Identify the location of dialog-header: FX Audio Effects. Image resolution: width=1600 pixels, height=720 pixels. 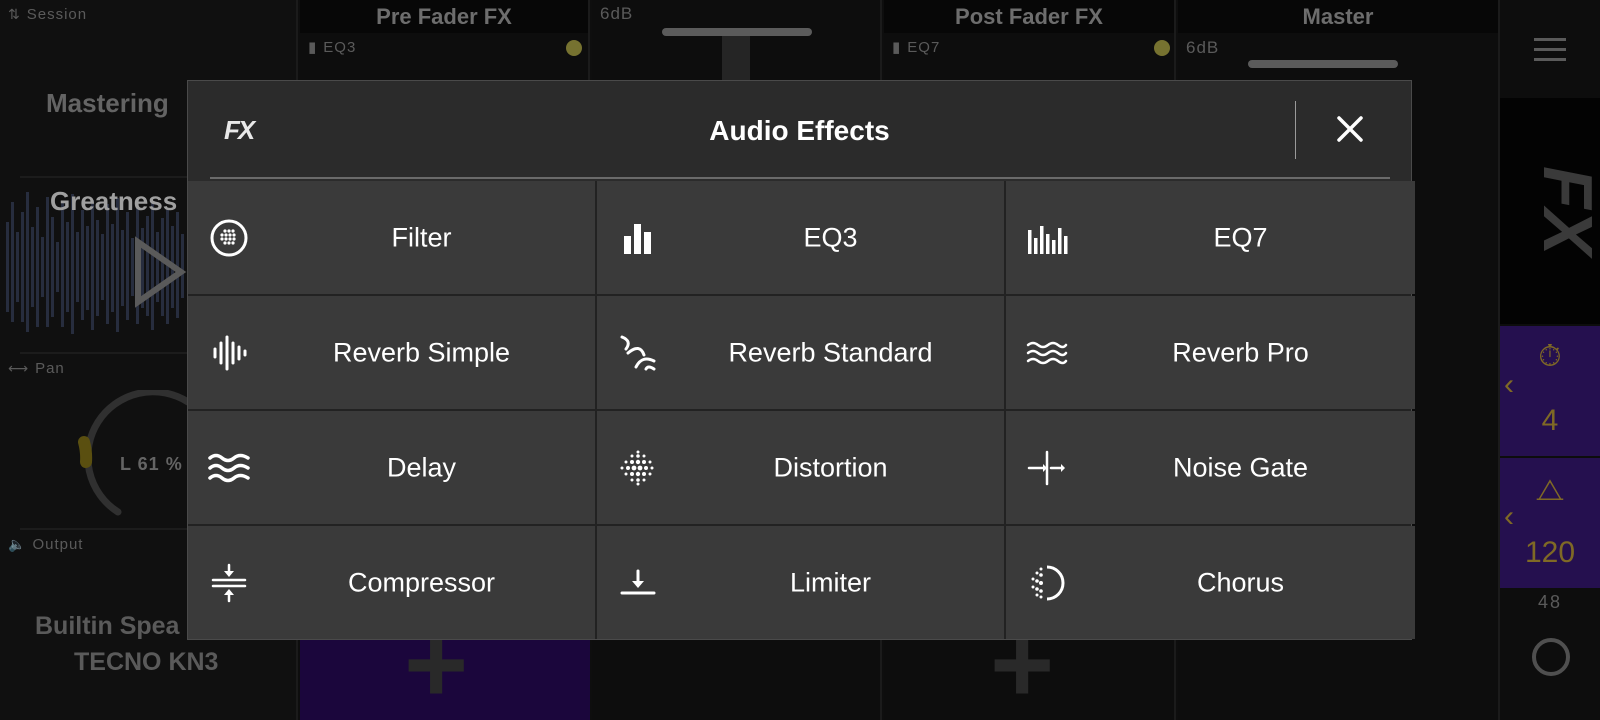
(799, 130).